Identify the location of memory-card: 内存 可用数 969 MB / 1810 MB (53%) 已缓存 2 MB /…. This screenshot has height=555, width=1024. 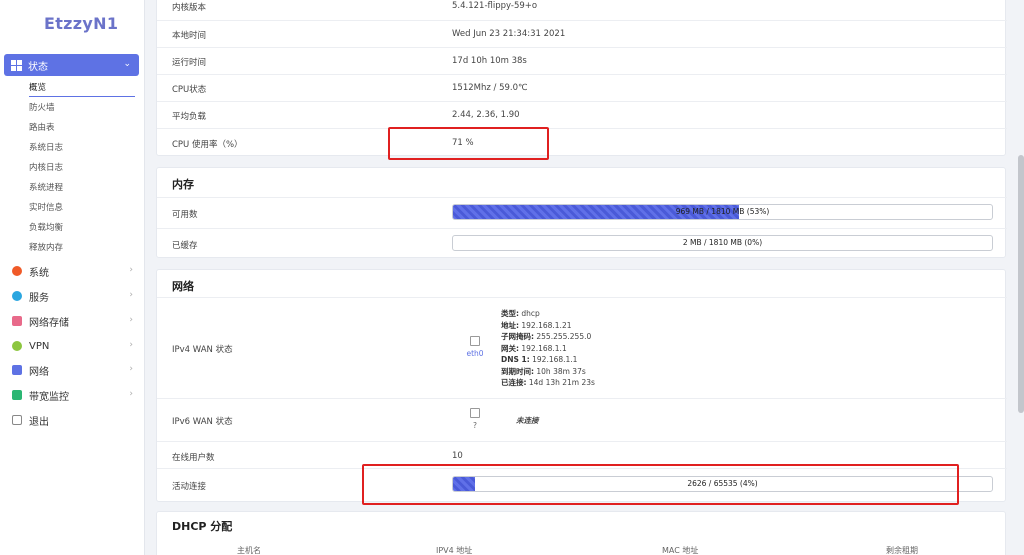
(581, 213).